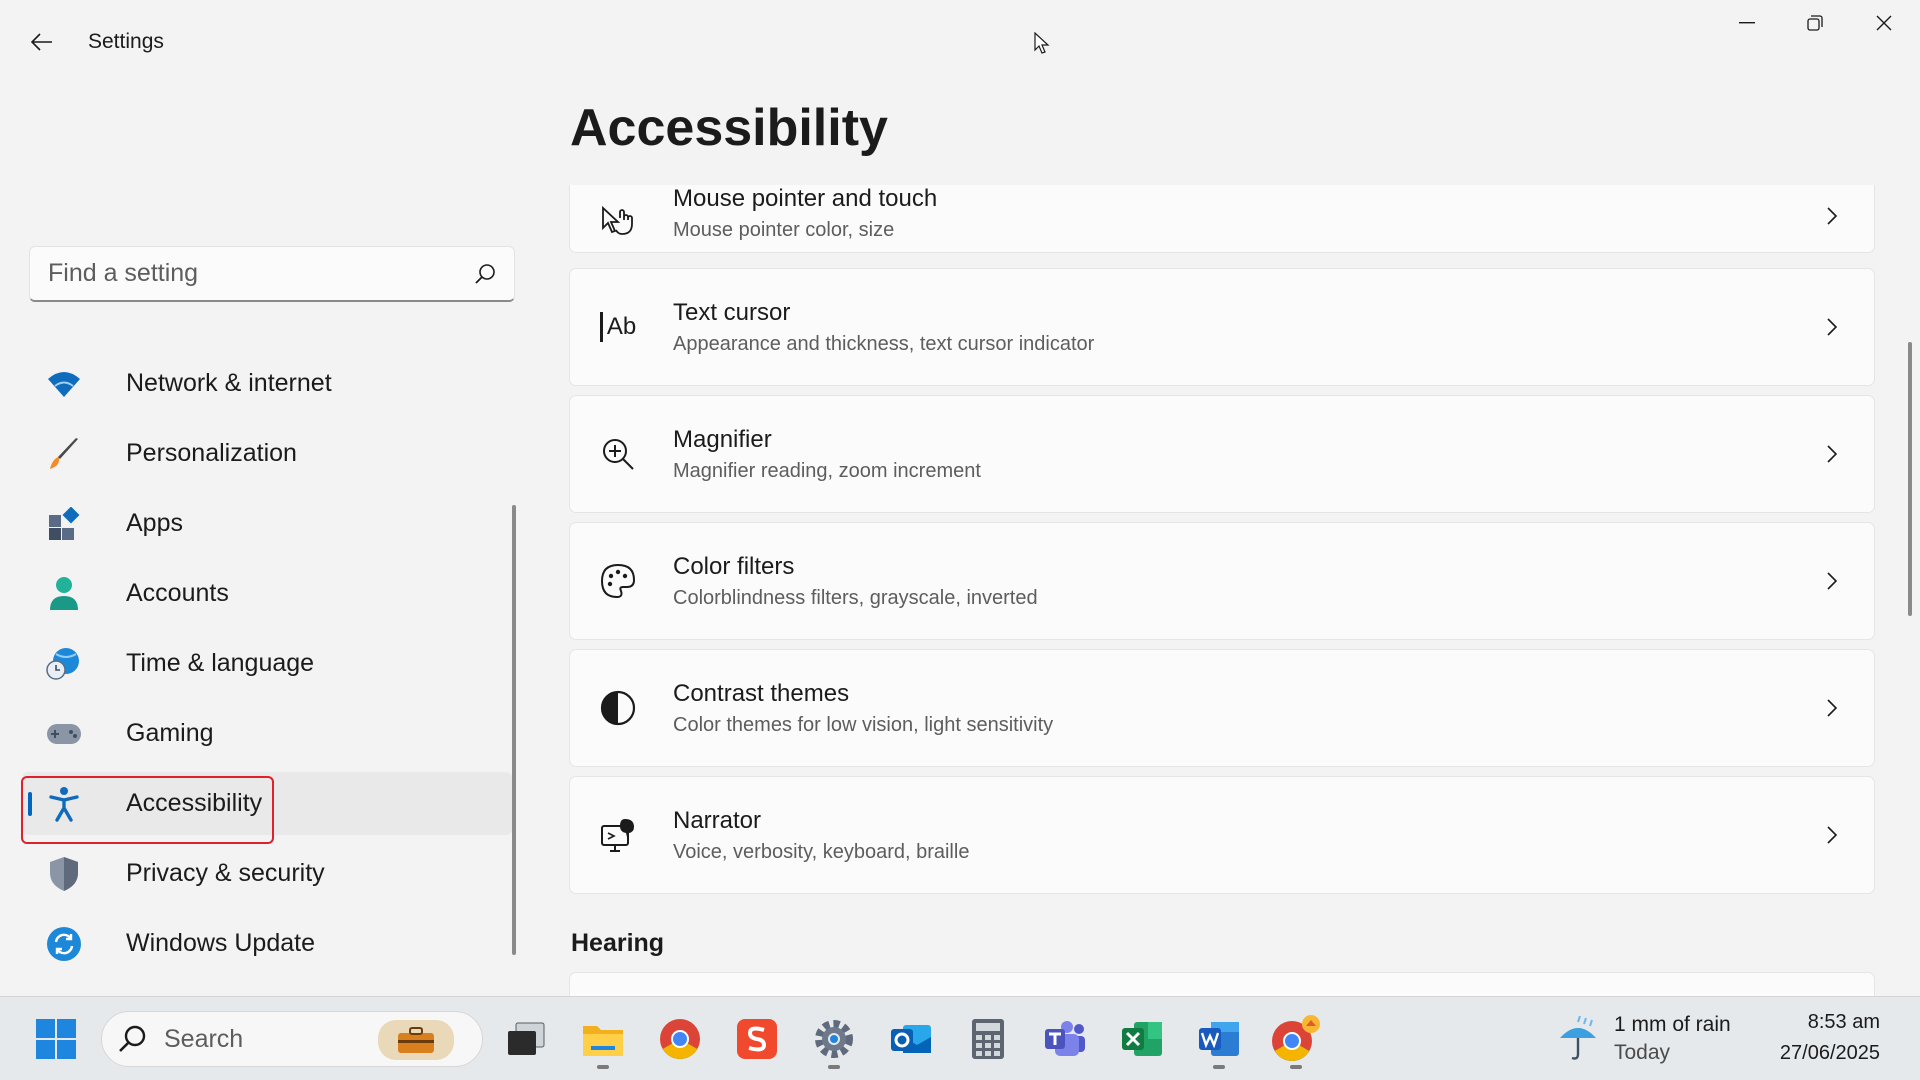  Describe the element at coordinates (292, 1039) in the screenshot. I see `taskbar-search: Search` at that location.